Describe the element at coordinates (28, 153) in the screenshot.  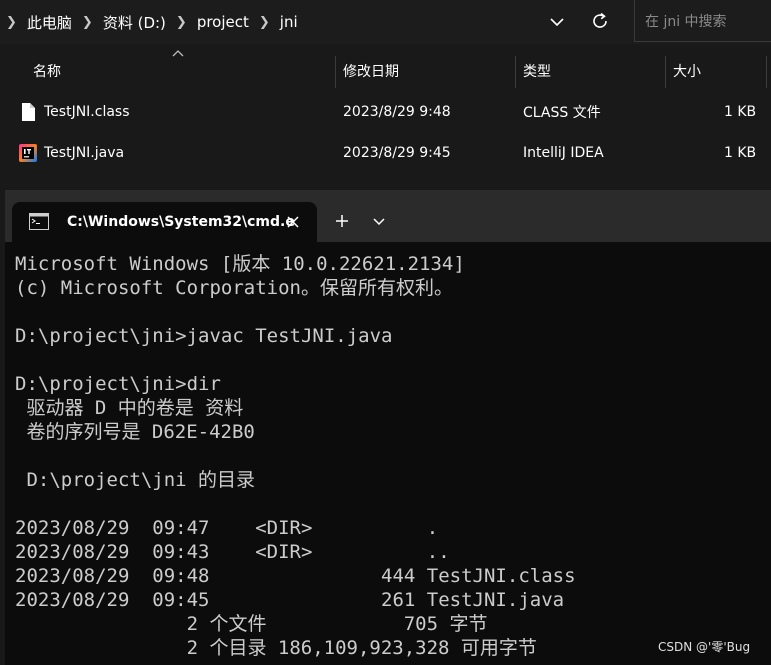
I see `intellij-icon` at that location.